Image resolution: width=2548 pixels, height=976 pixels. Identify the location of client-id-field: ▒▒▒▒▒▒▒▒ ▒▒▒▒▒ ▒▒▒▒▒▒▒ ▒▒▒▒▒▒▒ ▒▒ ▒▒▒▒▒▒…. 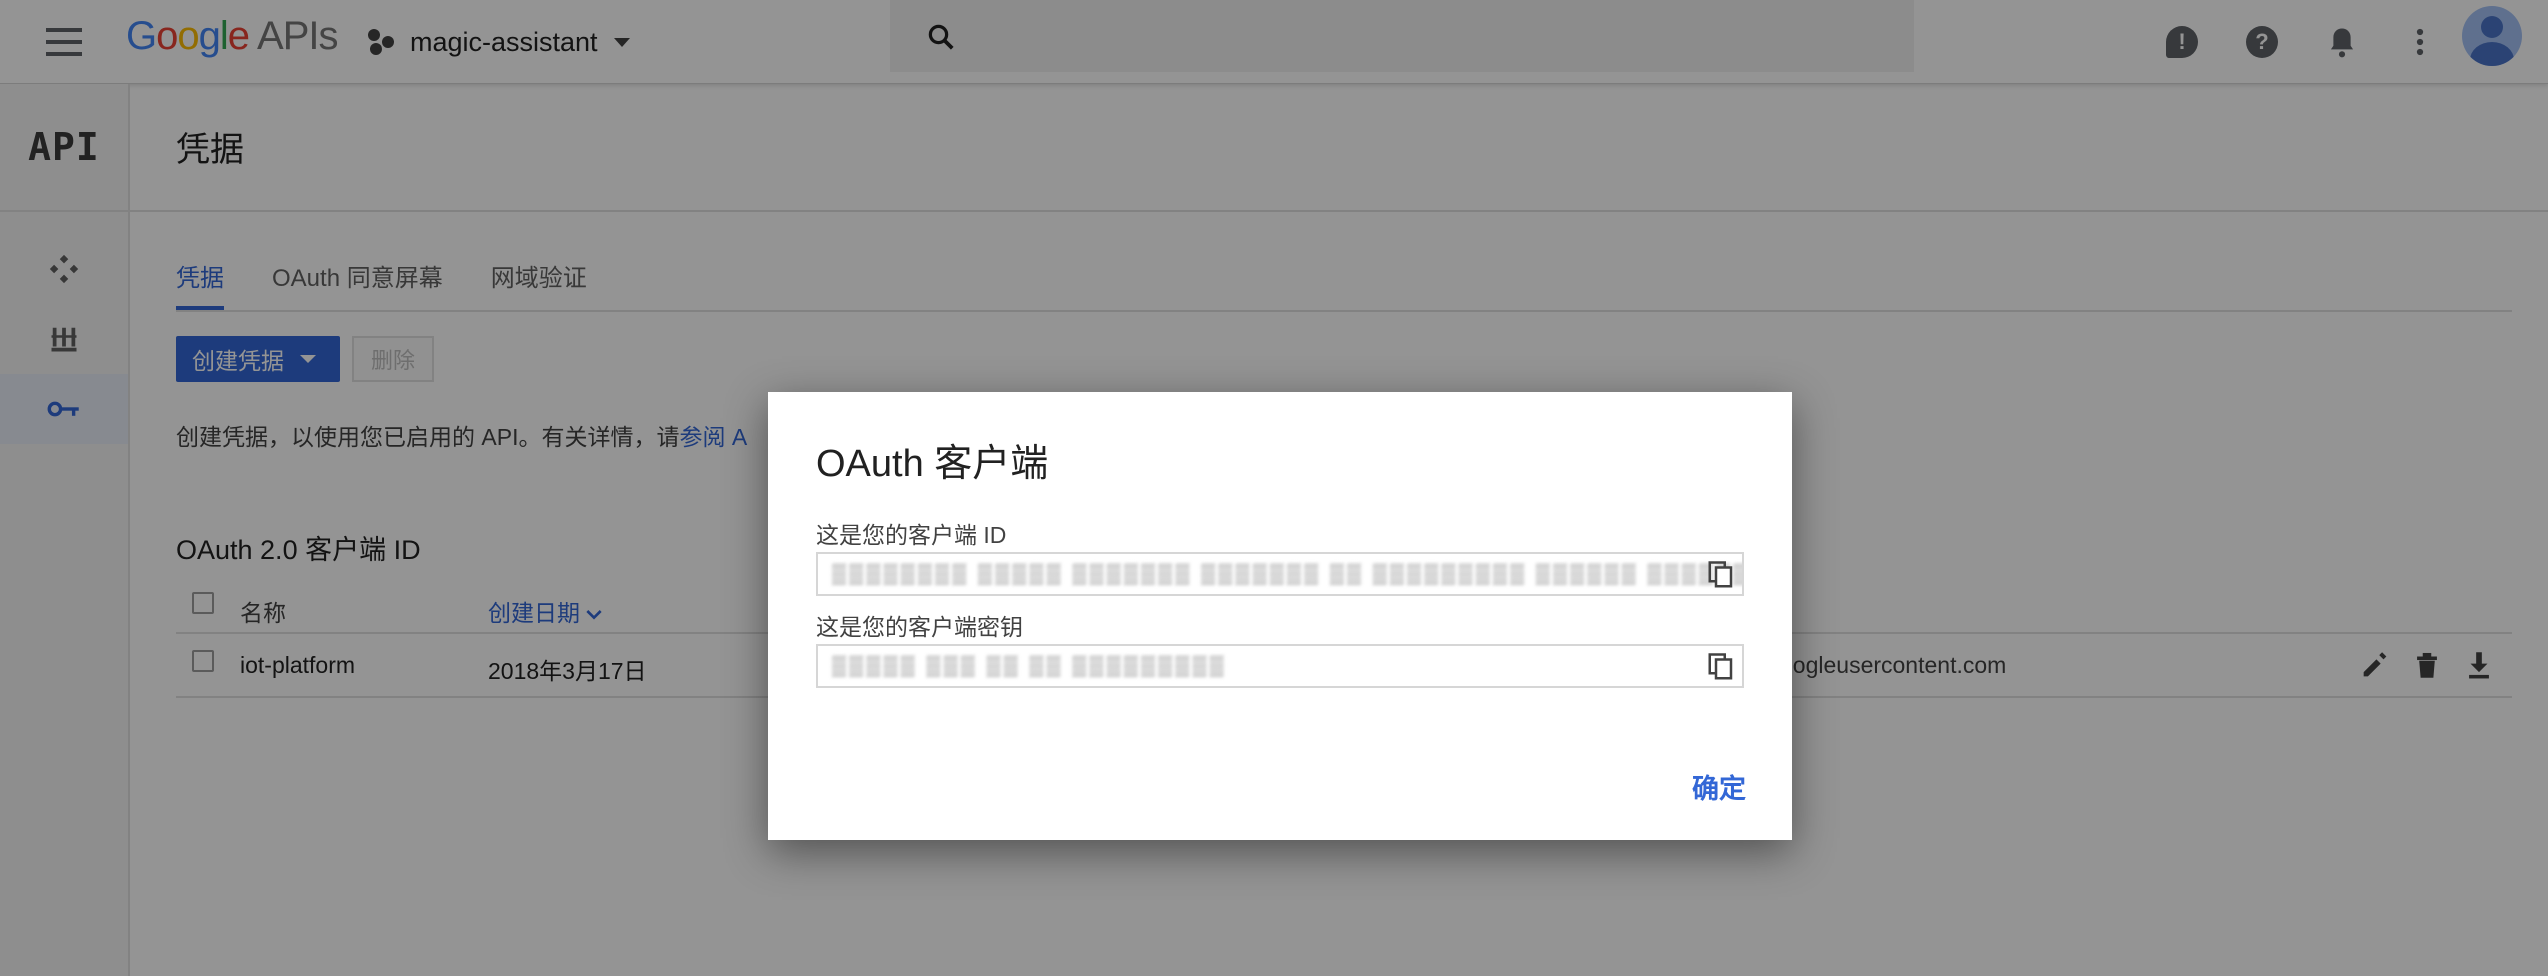
(1280, 574).